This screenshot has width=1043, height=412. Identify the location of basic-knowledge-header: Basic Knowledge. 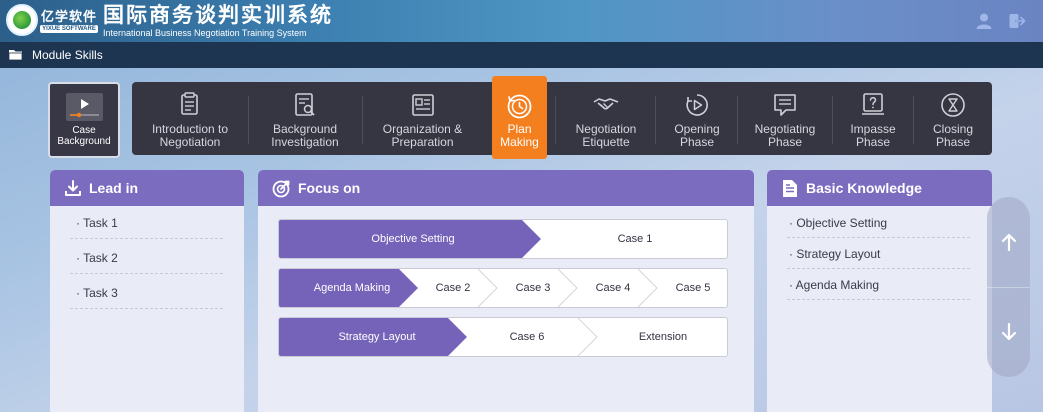
(879, 188).